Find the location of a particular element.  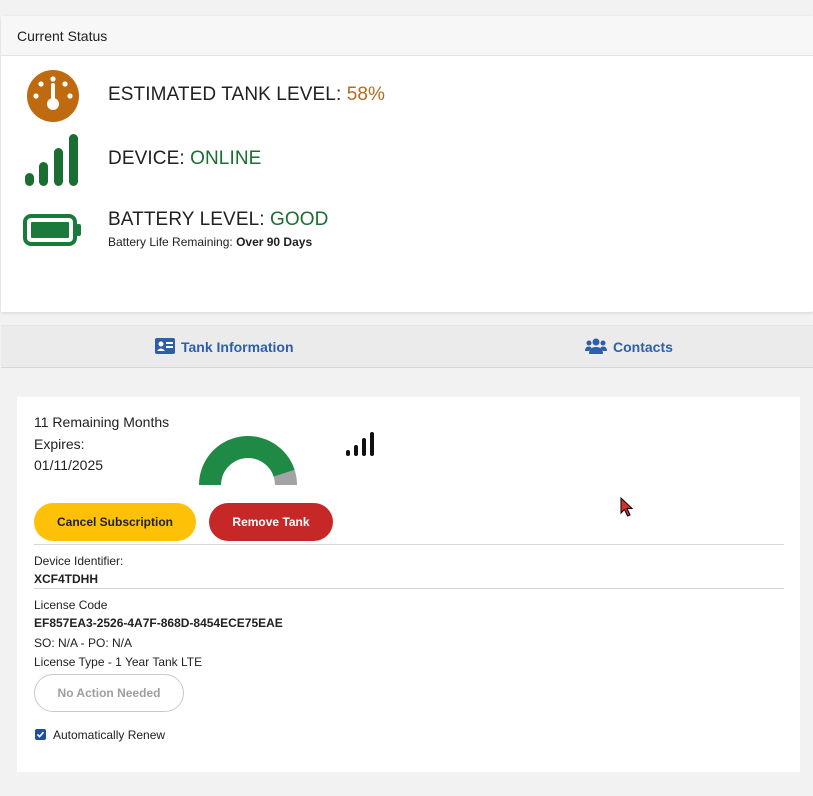

tab-bar: Tank Information Contacts is located at coordinates (407, 346).